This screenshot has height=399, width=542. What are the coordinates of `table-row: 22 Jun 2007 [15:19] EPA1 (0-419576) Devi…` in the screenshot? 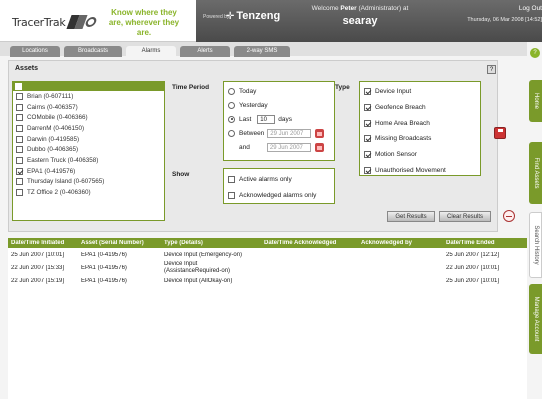 It's located at (267, 281).